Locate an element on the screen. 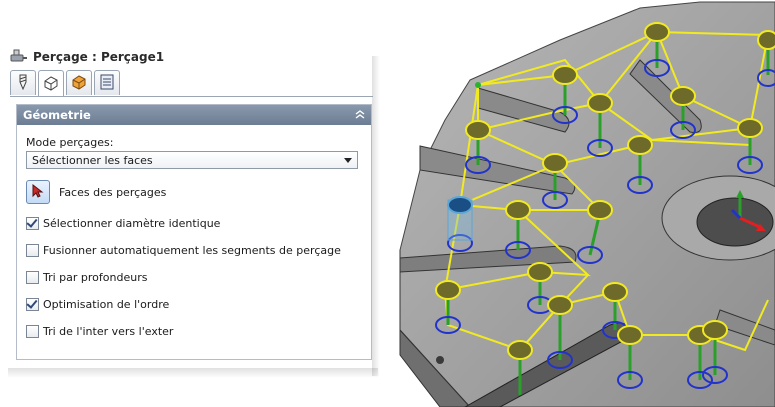  option-same-diameter: Sélectionner diamètre identique is located at coordinates (123, 223).